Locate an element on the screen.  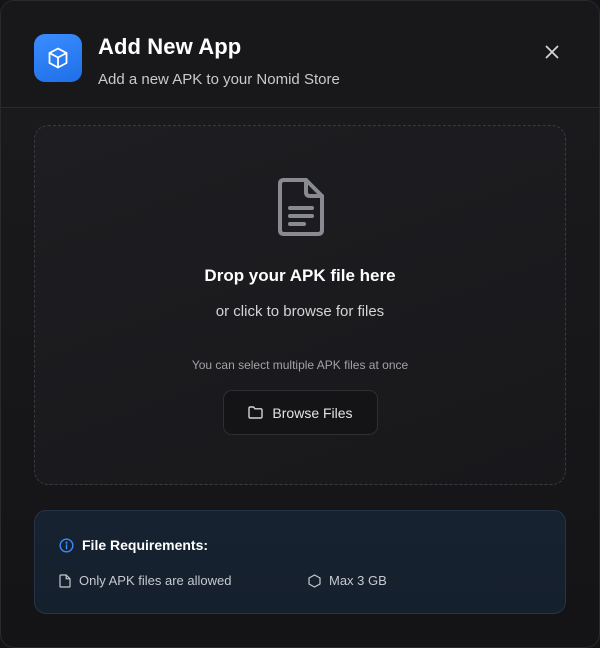
browse-files-label: Browse Files is located at coordinates (312, 412).